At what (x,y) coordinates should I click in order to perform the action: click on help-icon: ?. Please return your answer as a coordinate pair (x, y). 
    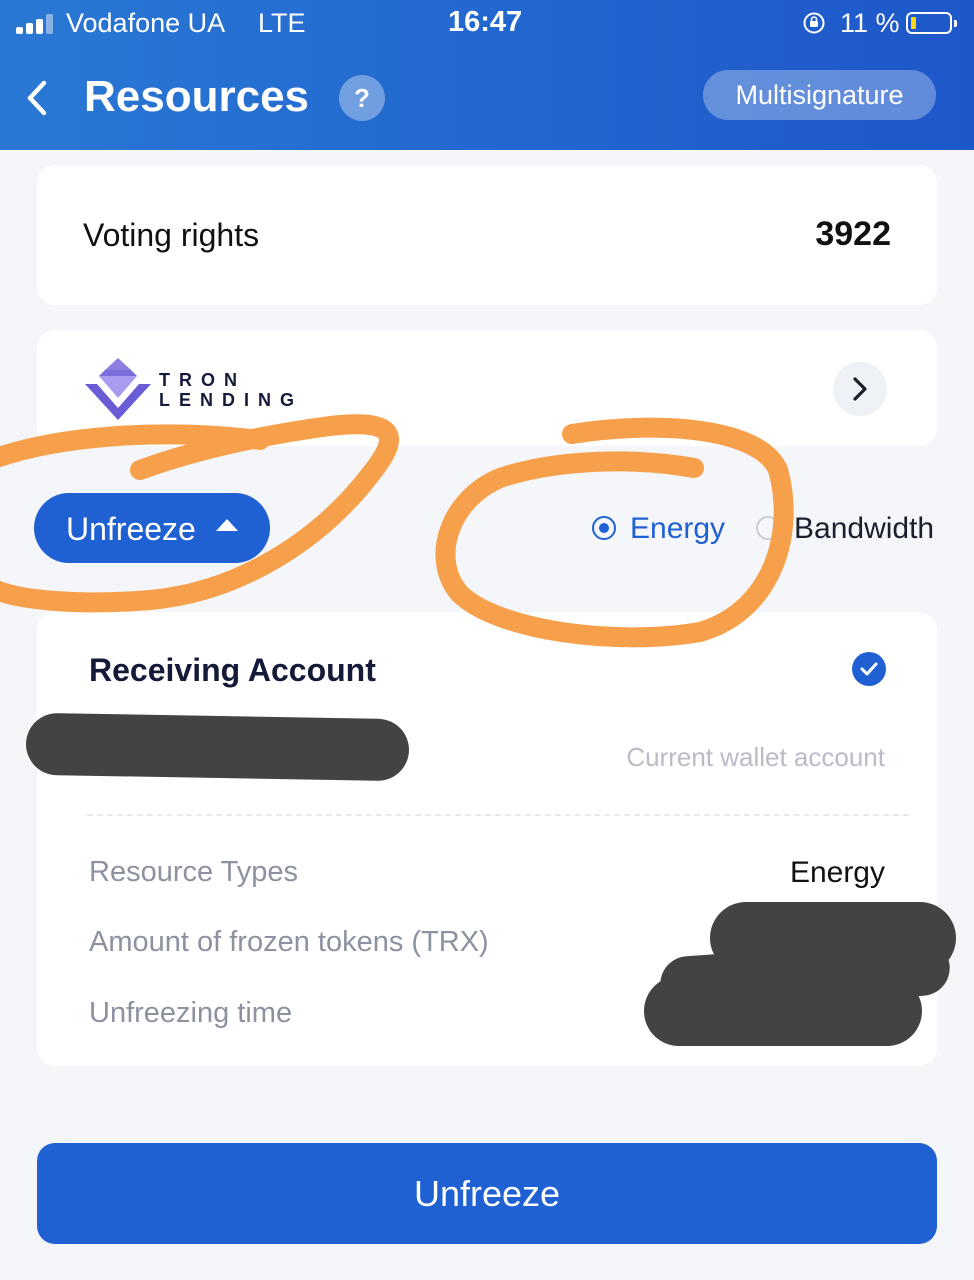
    Looking at the image, I should click on (362, 98).